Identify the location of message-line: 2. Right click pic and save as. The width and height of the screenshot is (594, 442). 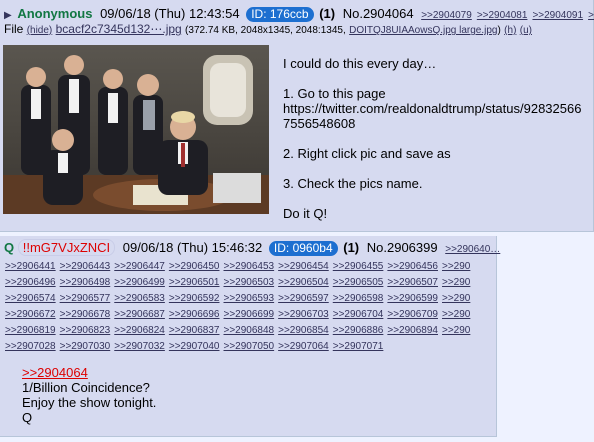
(367, 153).